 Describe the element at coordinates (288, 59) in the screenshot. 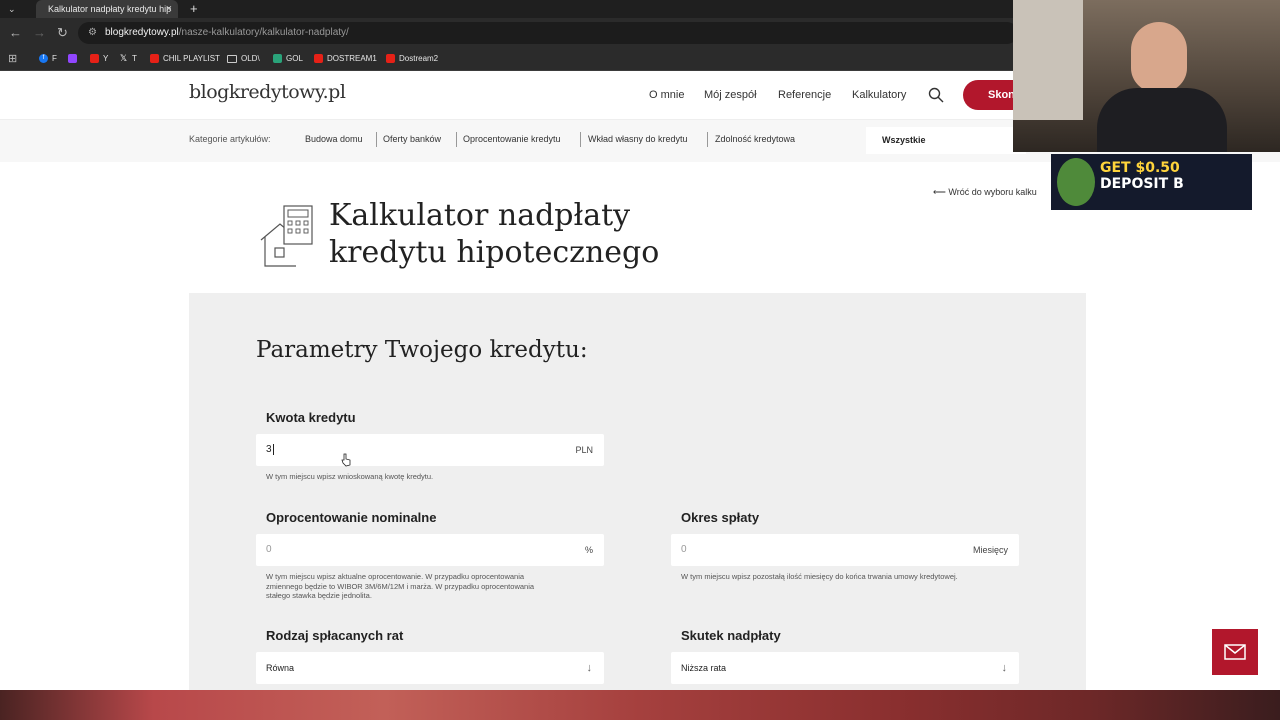

I see `bookmark-gol: GOL` at that location.